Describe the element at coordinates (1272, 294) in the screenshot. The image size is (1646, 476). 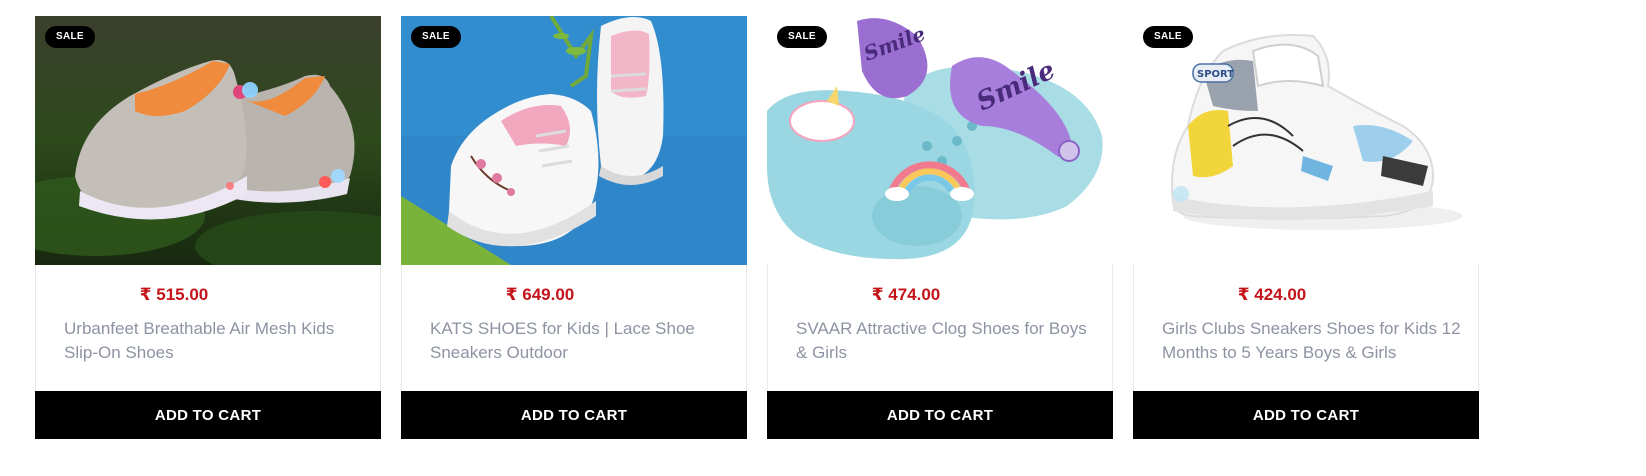
I see `product-price: ₹ 424.00` at that location.